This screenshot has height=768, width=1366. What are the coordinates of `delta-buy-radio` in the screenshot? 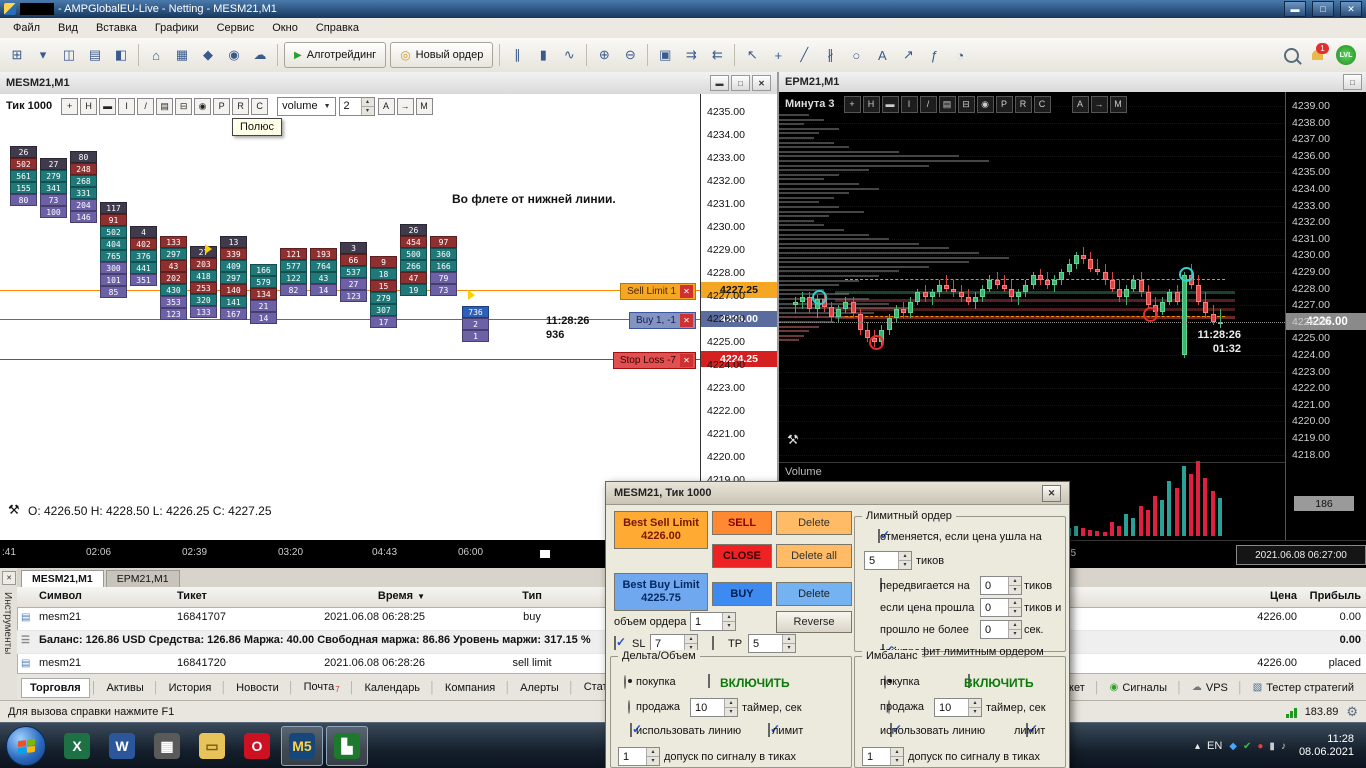 It's located at (625, 682).